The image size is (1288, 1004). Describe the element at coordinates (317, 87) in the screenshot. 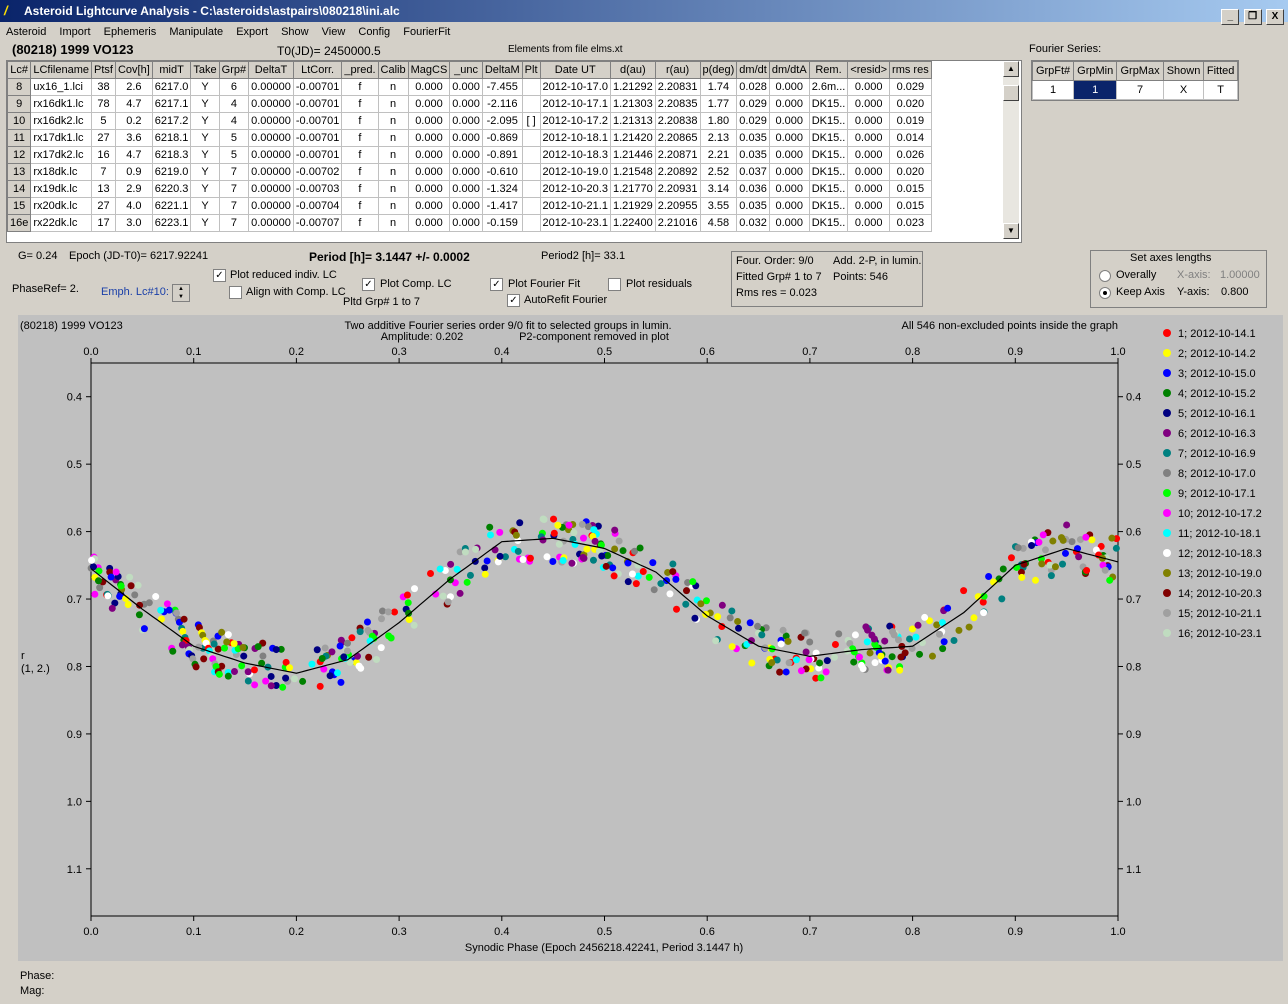

I see `table-cell: -0.00701` at that location.